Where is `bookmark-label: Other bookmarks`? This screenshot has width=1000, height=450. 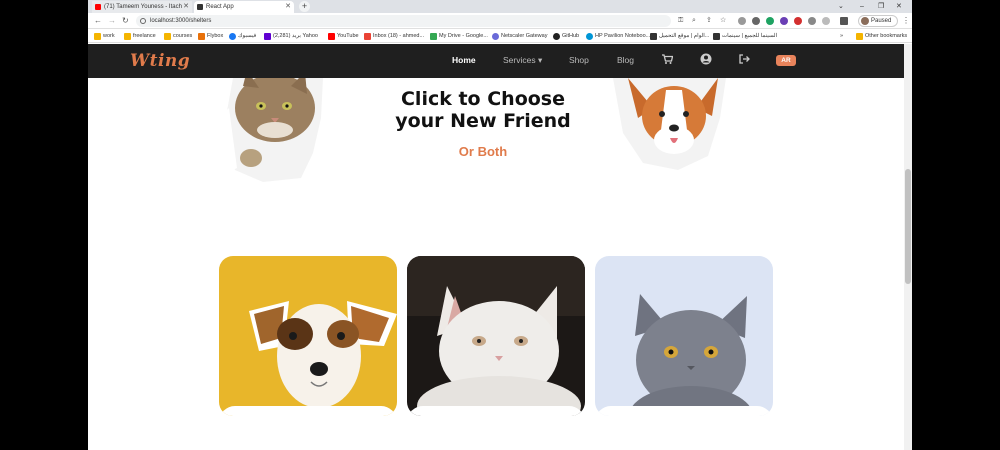 bookmark-label: Other bookmarks is located at coordinates (886, 36).